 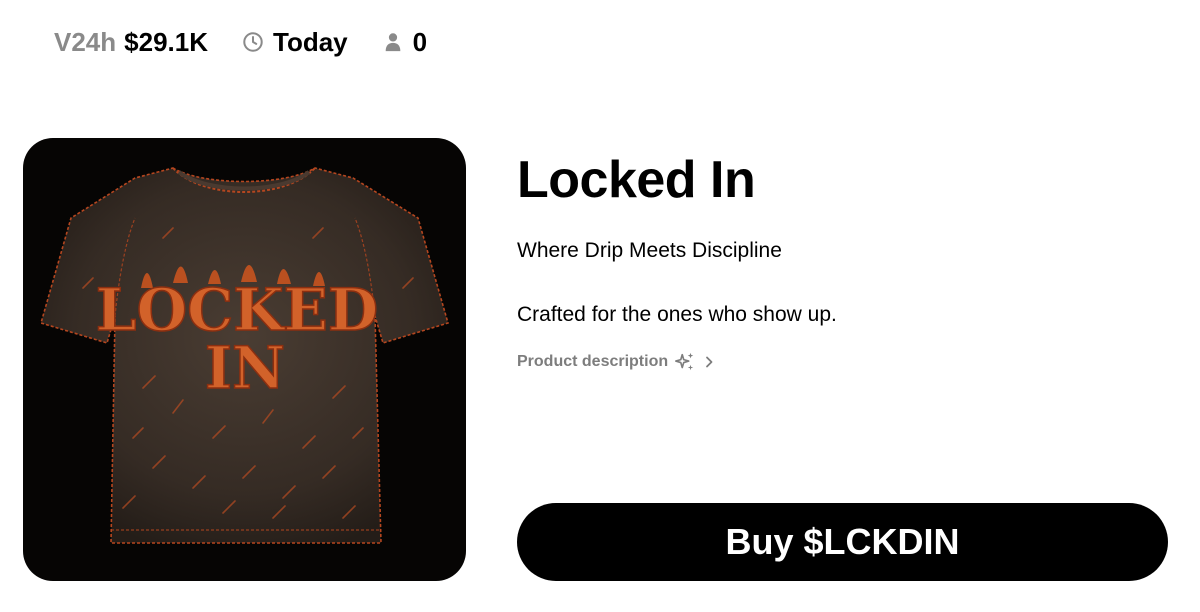 I want to click on volume-value: $29.1K, so click(x=166, y=41).